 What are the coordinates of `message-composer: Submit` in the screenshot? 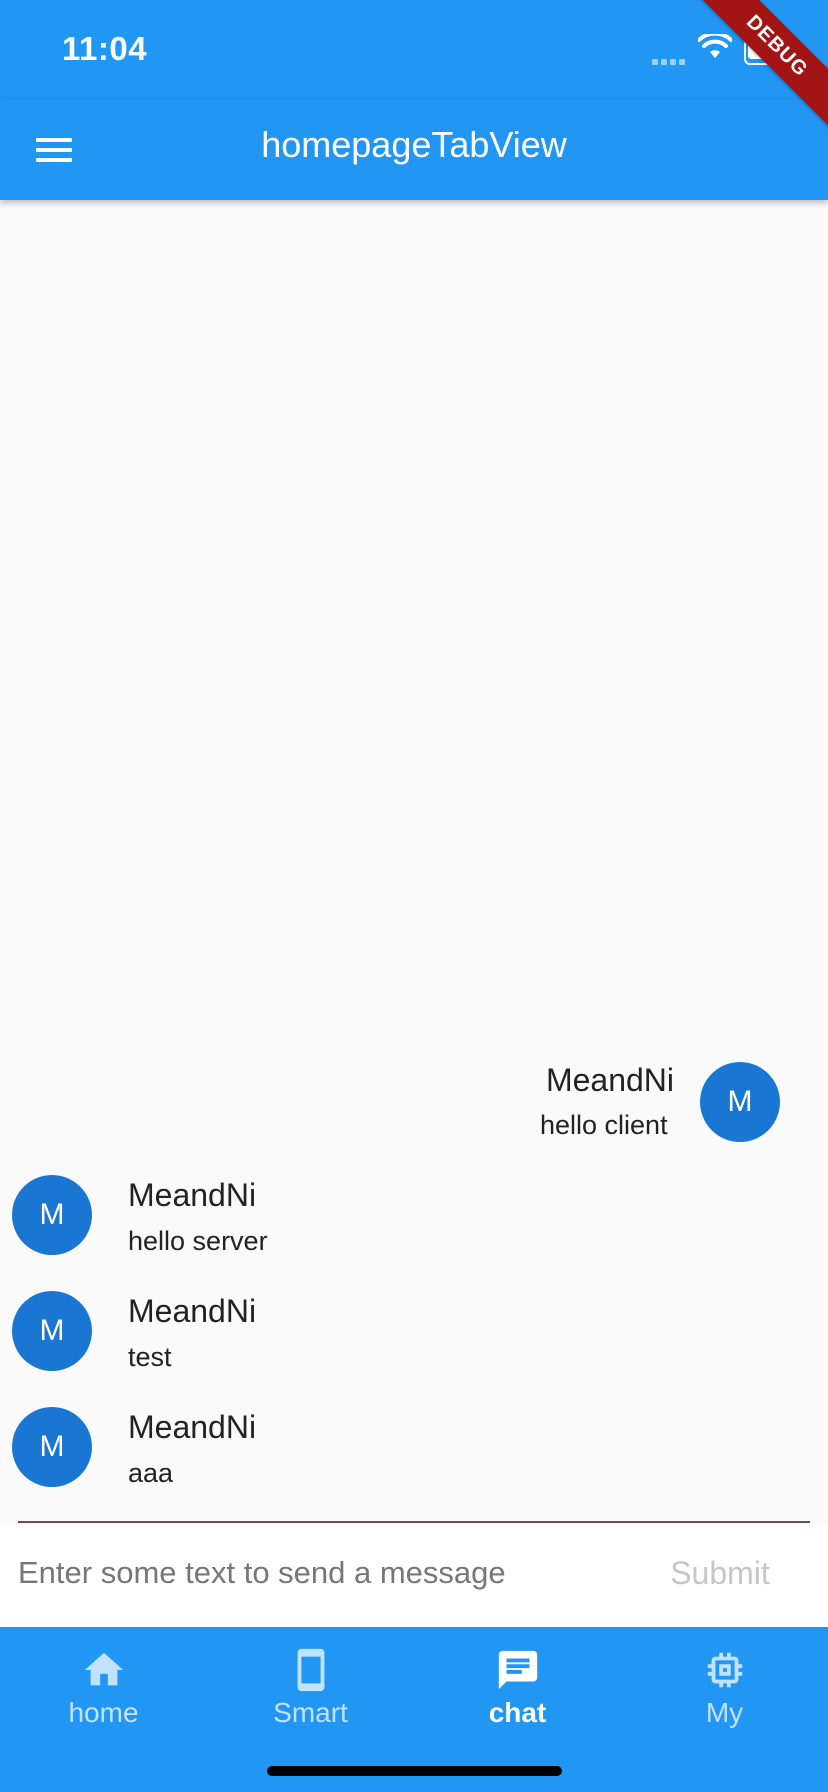 It's located at (414, 1575).